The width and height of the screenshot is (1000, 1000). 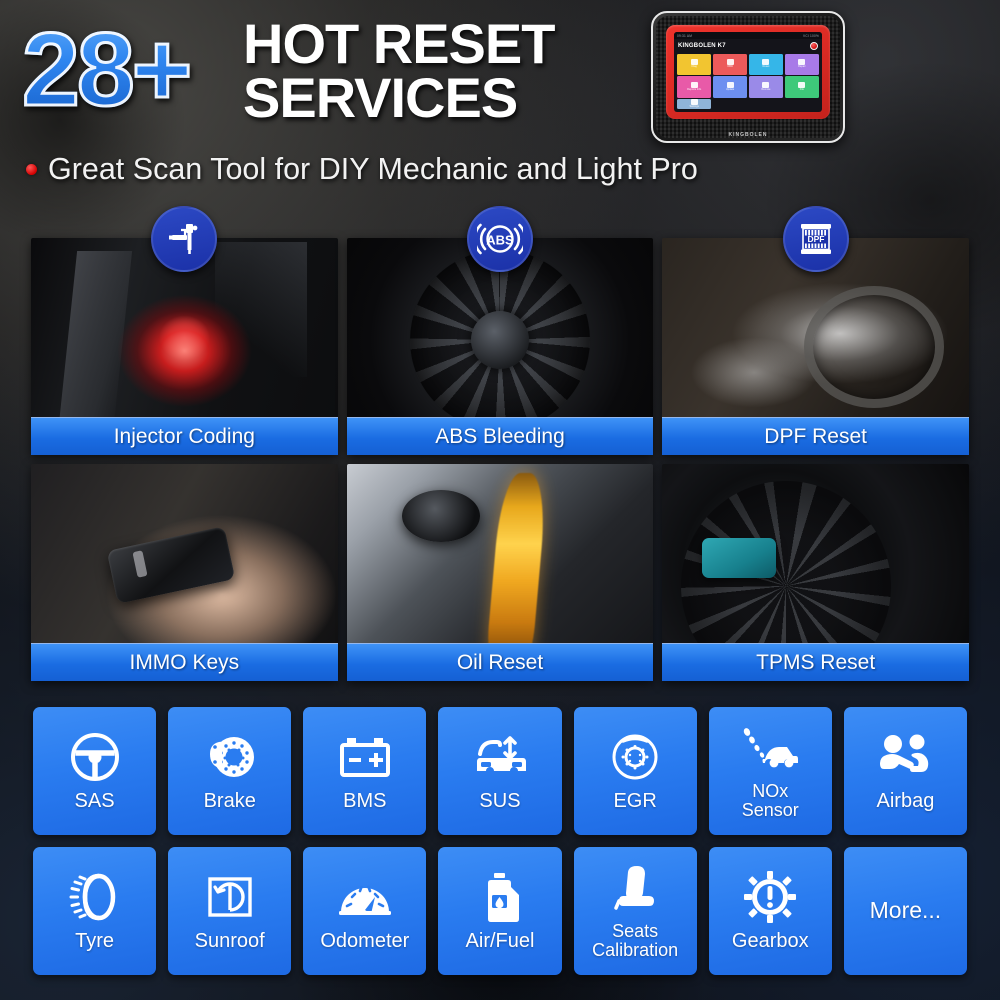 I want to click on device-app-label: OBD, so click(x=730, y=67).